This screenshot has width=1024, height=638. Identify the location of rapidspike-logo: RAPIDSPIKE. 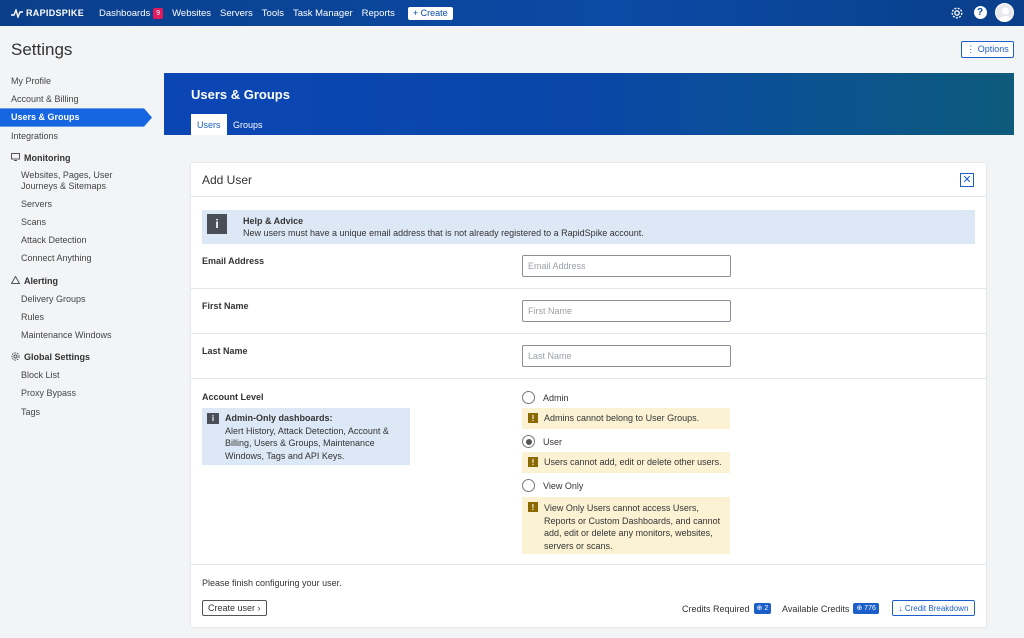
(55, 13).